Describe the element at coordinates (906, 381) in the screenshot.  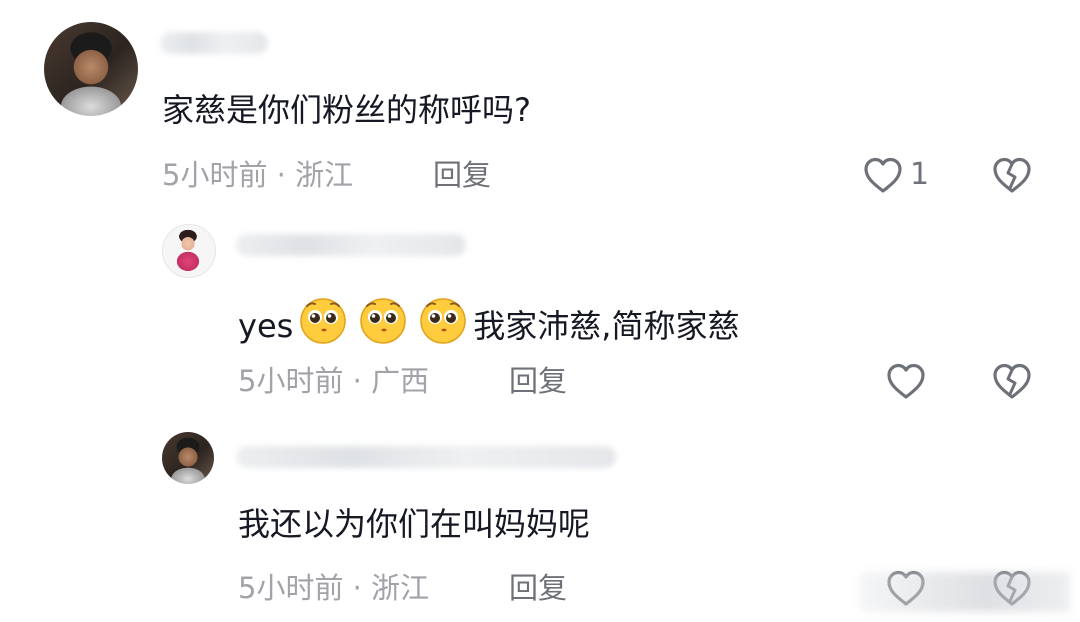
I see `heart-outline-icon` at that location.